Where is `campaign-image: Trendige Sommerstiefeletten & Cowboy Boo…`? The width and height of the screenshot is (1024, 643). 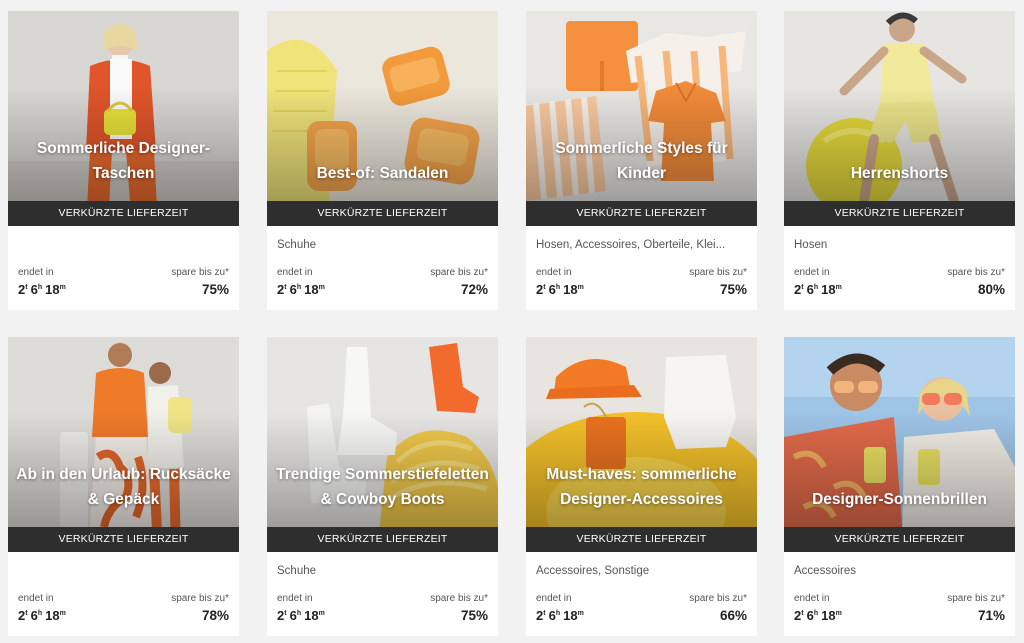
campaign-image: Trendige Sommerstiefeletten & Cowboy Boo… is located at coordinates (382, 444).